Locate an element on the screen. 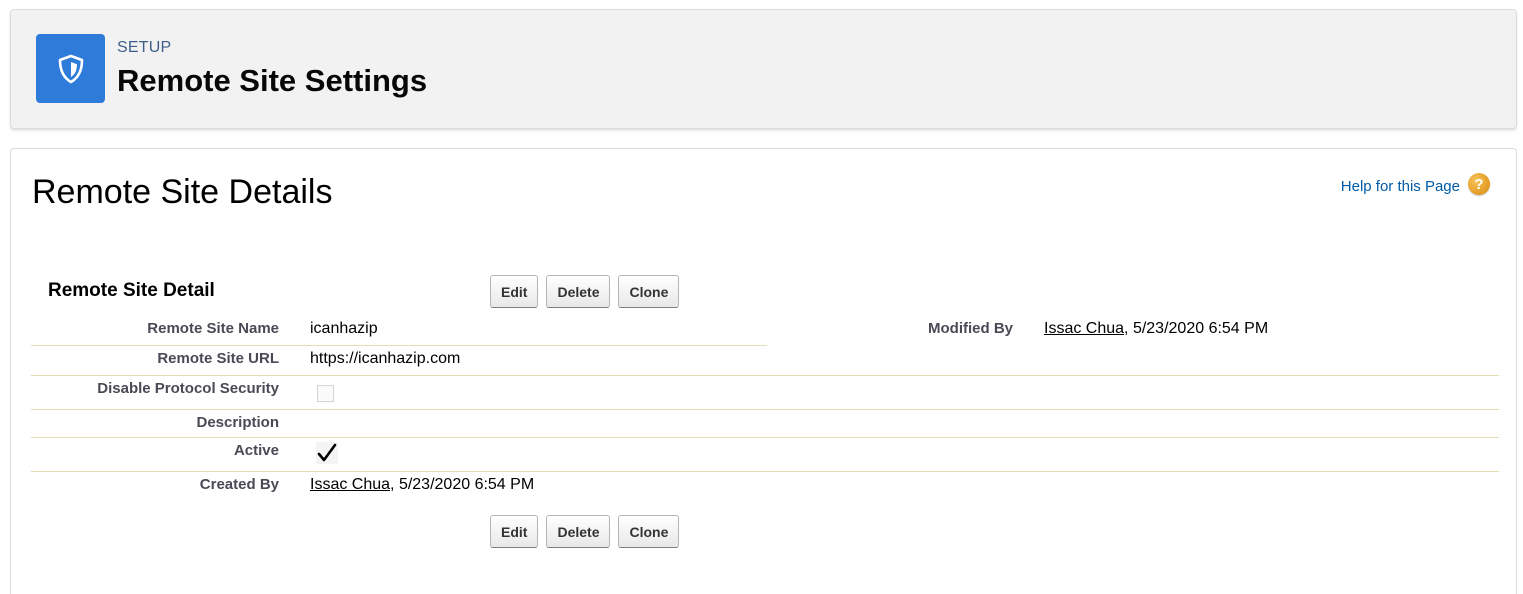 Image resolution: width=1523 pixels, height=594 pixels. description-label: Description is located at coordinates (237, 422).